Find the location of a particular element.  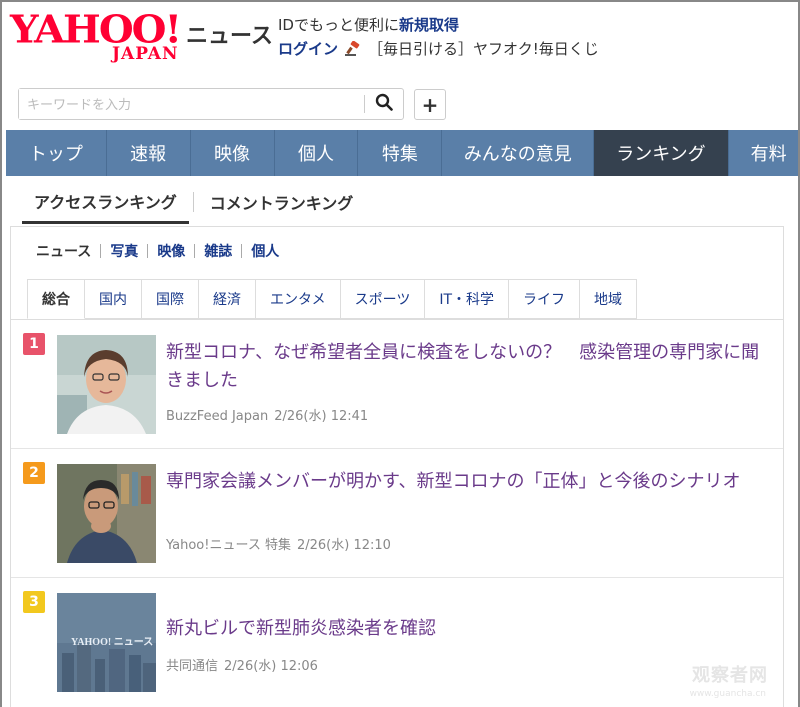

yahoo-japan-logo: YAHOO! JAPAN is located at coordinates (97, 39).